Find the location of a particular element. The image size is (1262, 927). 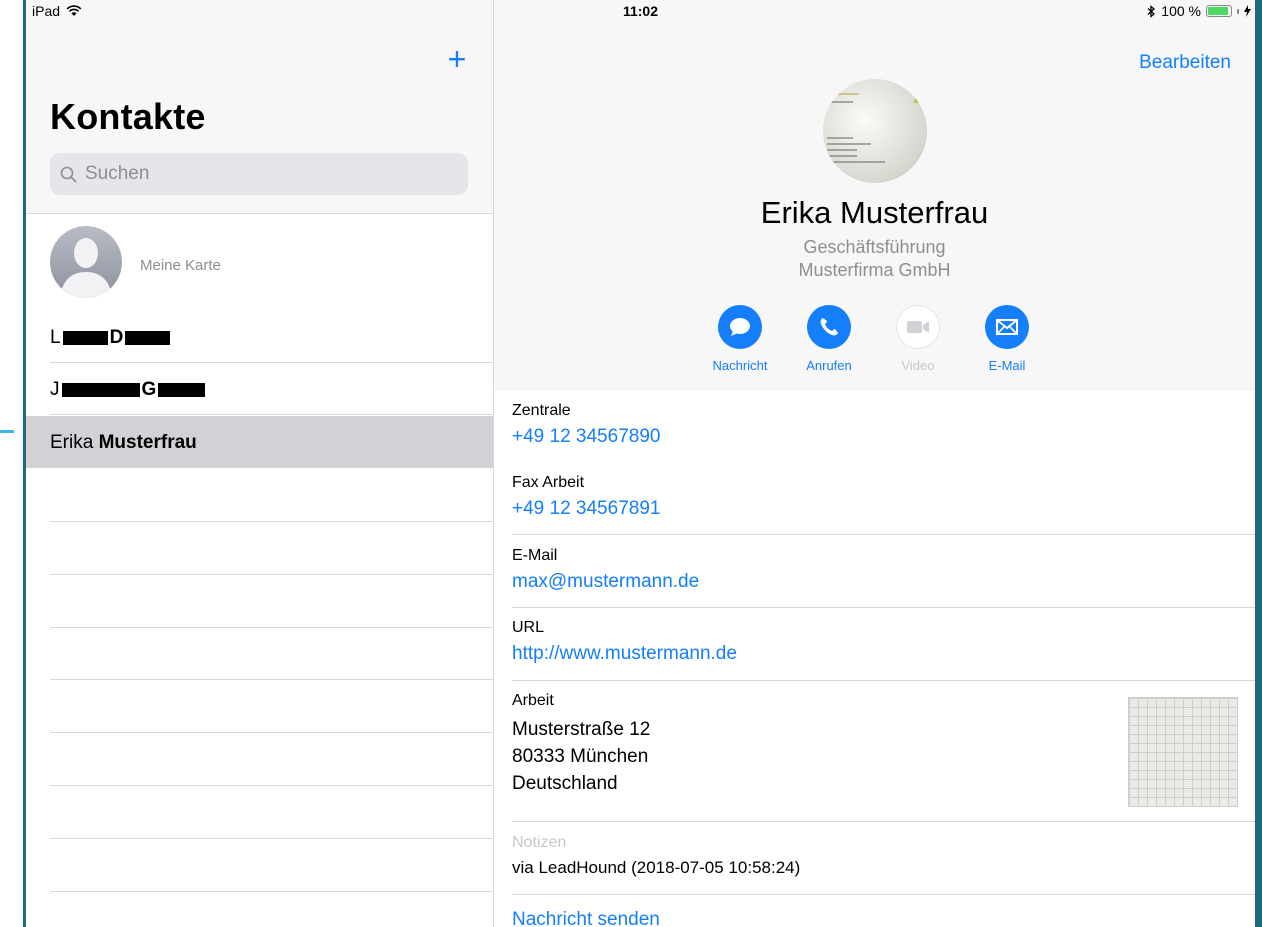

bluetooth-icon is located at coordinates (1151, 11).